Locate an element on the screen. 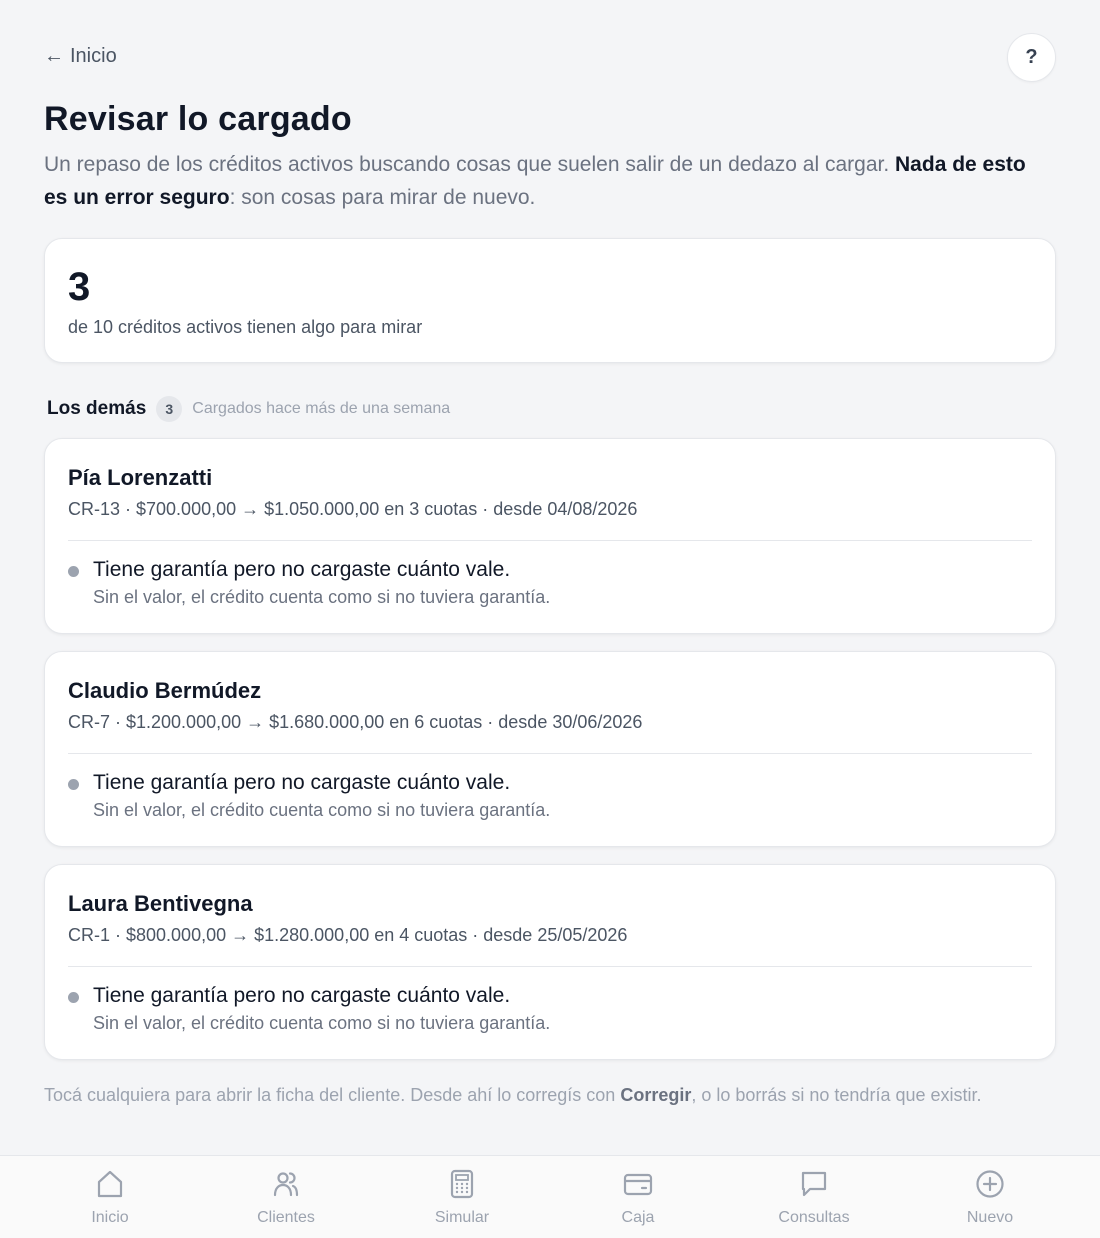 Image resolution: width=1100 pixels, height=1238 pixels. footer-text-after: , o lo borrás si no tendría que existir. is located at coordinates (836, 1095).